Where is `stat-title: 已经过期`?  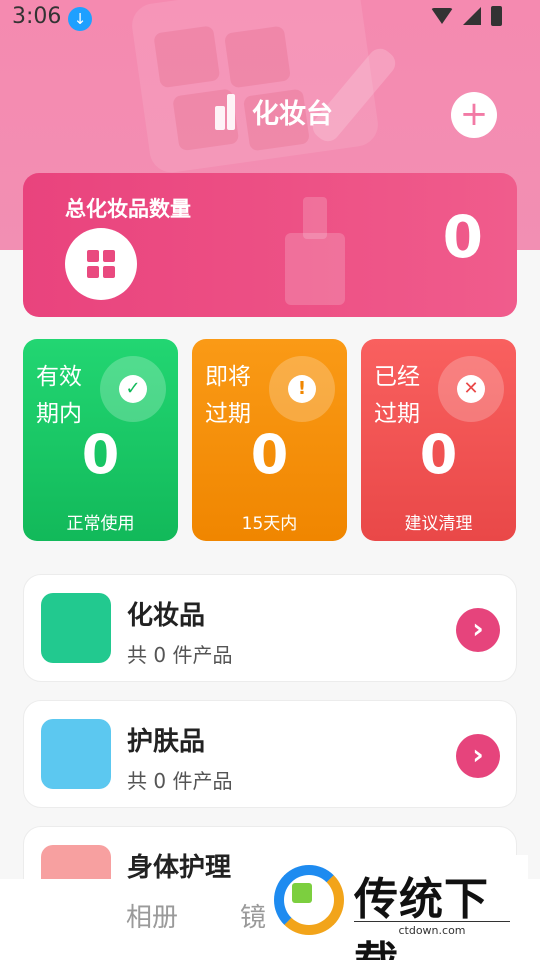
stat-title: 已经过期 is located at coordinates (397, 395).